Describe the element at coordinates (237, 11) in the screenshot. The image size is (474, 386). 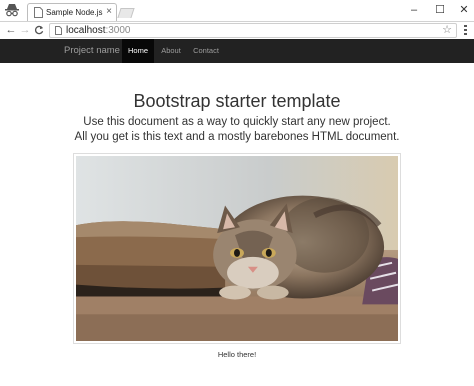
I see `browser-titlebar: Sample Node.js × – ☐ ✕` at that location.